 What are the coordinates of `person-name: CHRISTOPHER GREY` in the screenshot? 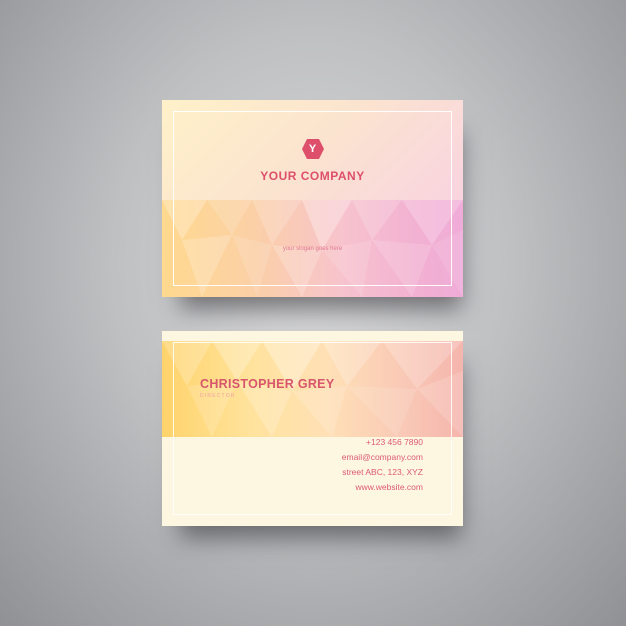 It's located at (267, 384).